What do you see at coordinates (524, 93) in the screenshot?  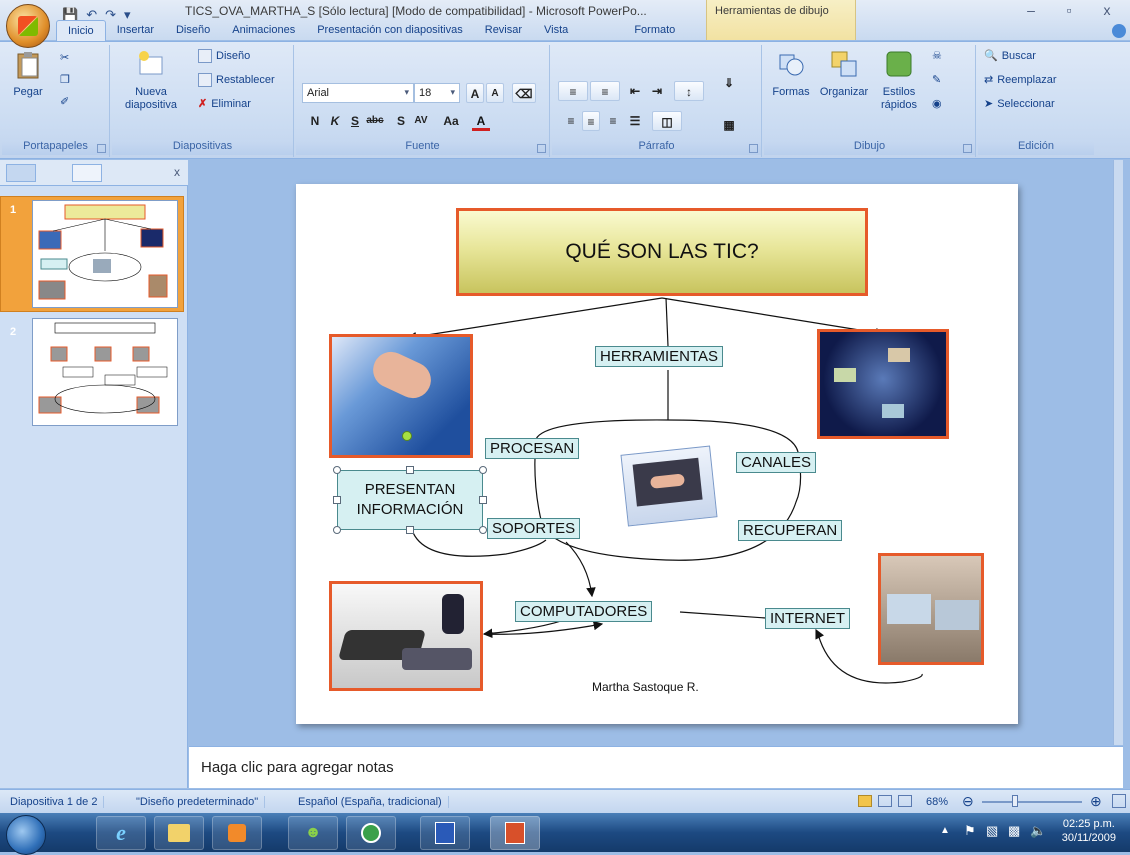 I see `clear-format-button: ⌫` at bounding box center [524, 93].